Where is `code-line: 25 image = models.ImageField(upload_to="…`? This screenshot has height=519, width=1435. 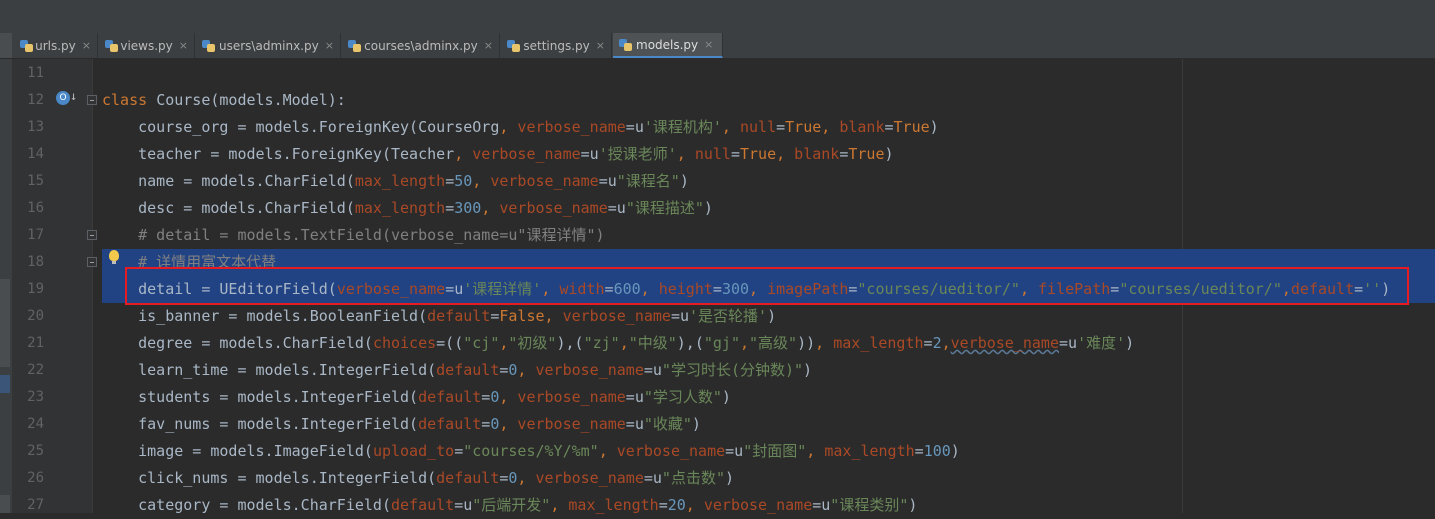
code-line: 25 image = models.ImageField(upload_to="… is located at coordinates (717, 451).